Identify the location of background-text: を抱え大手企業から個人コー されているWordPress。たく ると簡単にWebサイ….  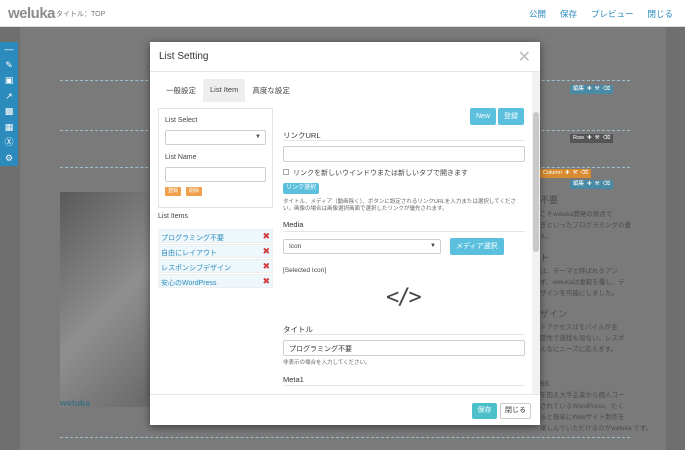
(596, 412).